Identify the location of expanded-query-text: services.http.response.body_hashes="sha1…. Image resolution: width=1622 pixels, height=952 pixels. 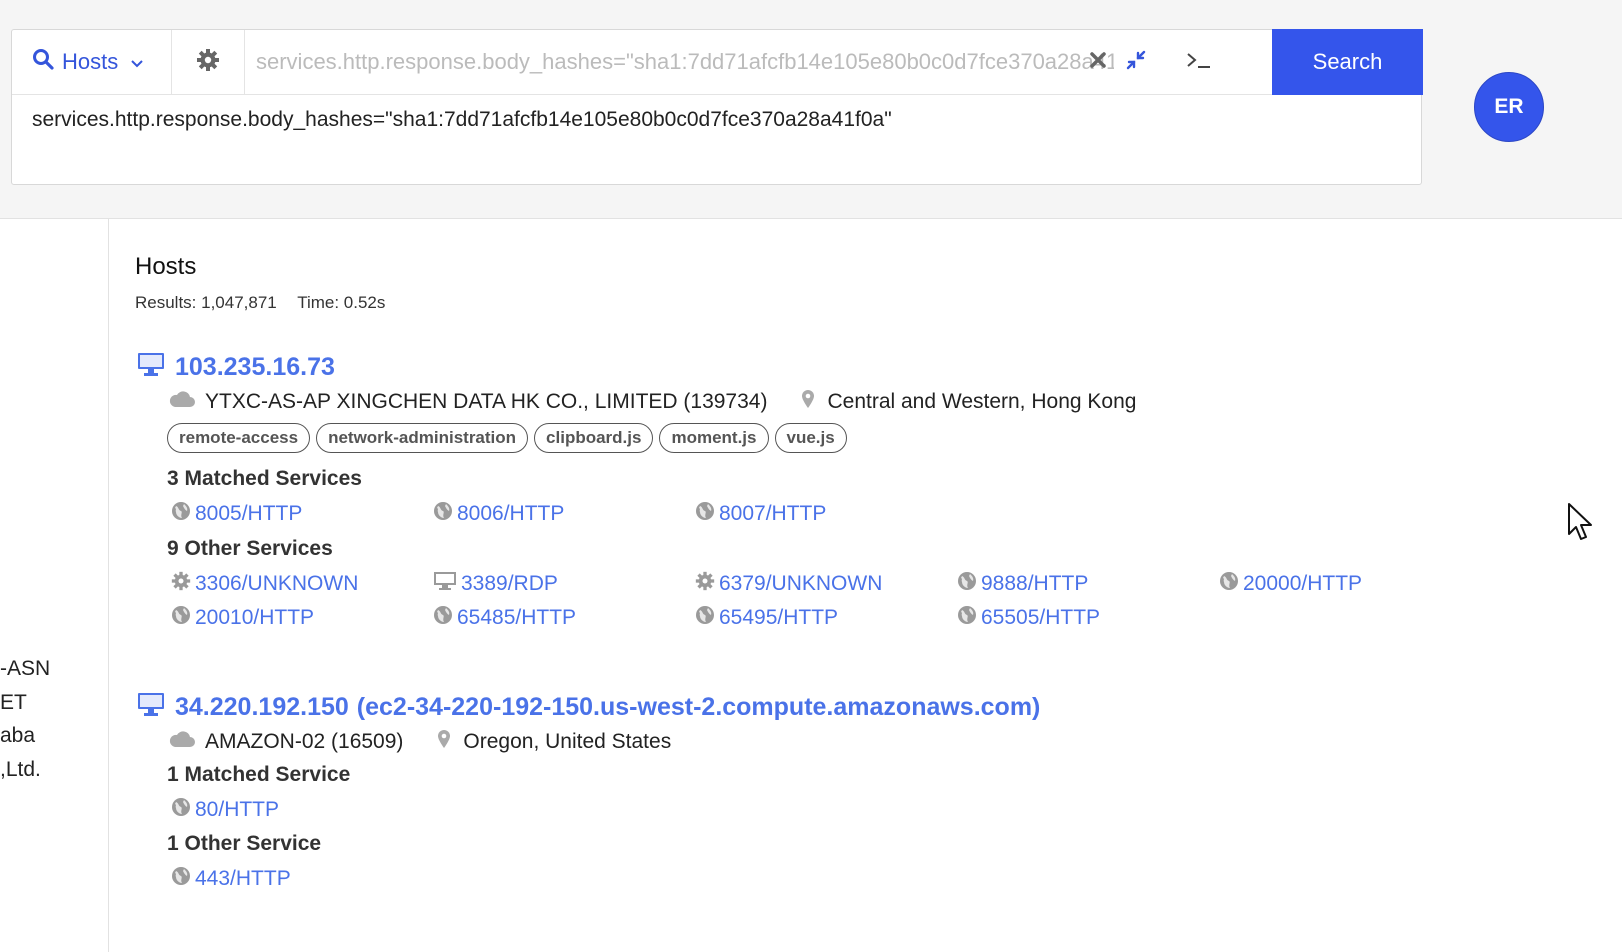
(716, 120).